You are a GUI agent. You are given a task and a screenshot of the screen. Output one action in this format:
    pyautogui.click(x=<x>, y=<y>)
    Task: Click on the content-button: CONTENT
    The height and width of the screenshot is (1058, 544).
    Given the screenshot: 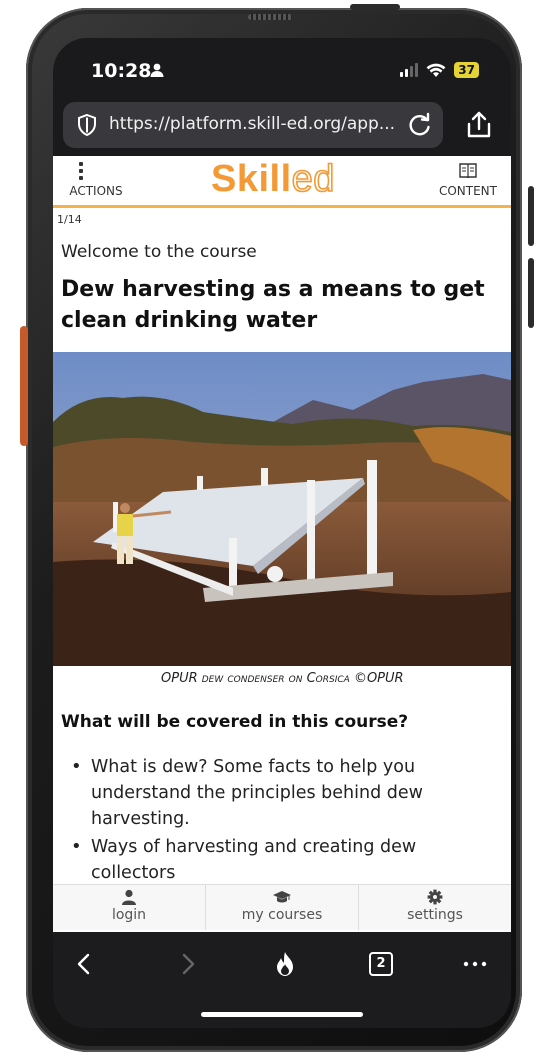 What is the action you would take?
    pyautogui.click(x=468, y=180)
    